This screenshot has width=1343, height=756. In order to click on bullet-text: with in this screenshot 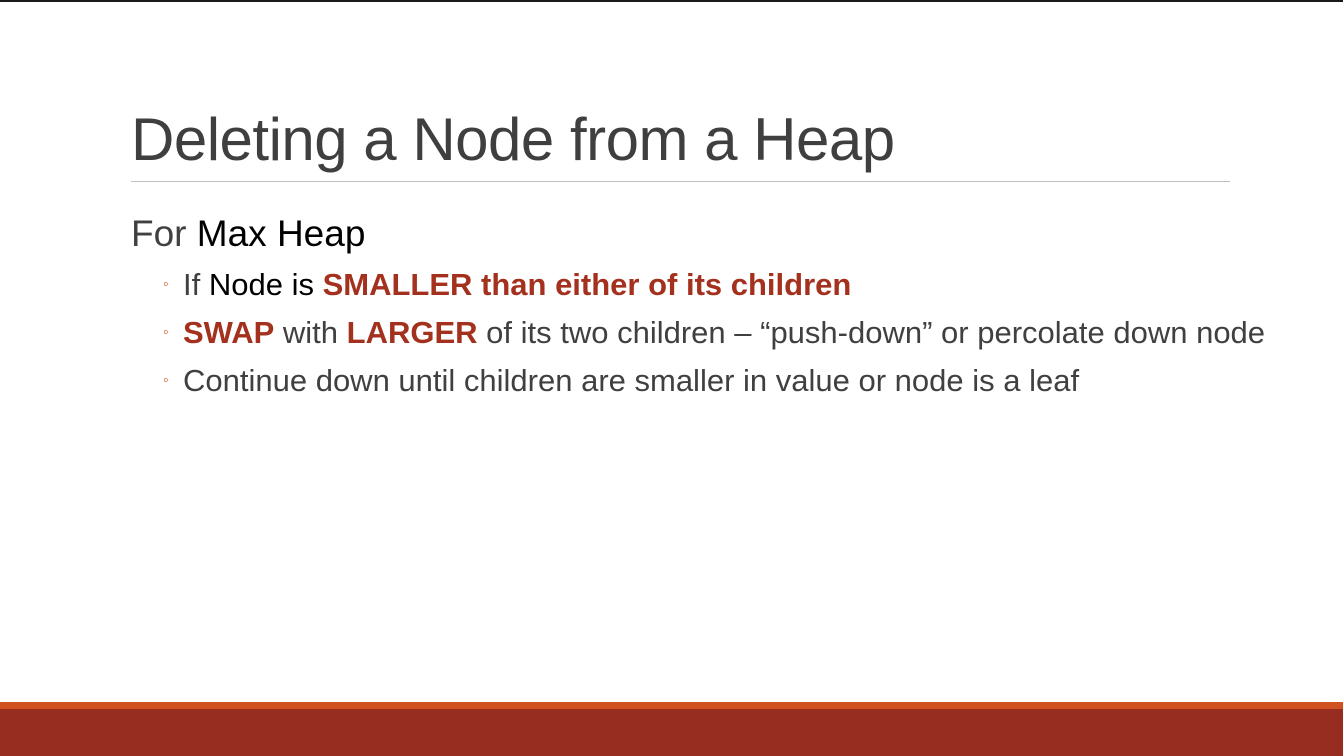, I will do `click(310, 332)`.